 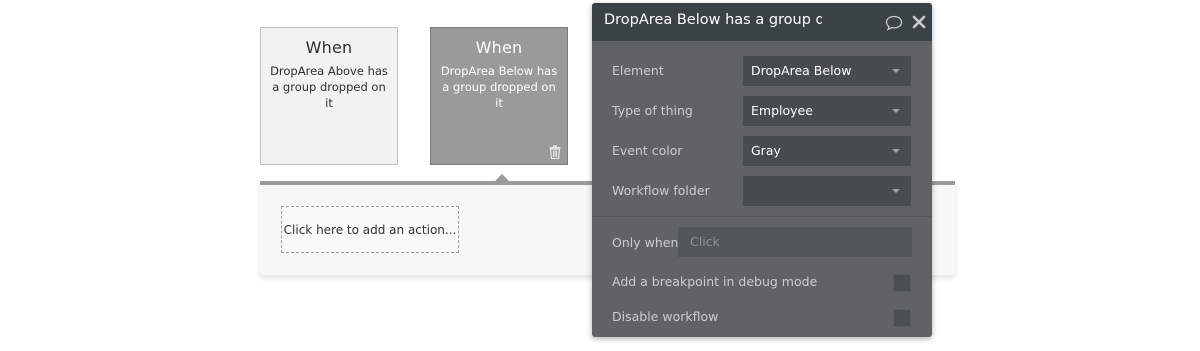 What do you see at coordinates (713, 20) in the screenshot?
I see `editor-title: DropArea Below has a group dropped on it` at bounding box center [713, 20].